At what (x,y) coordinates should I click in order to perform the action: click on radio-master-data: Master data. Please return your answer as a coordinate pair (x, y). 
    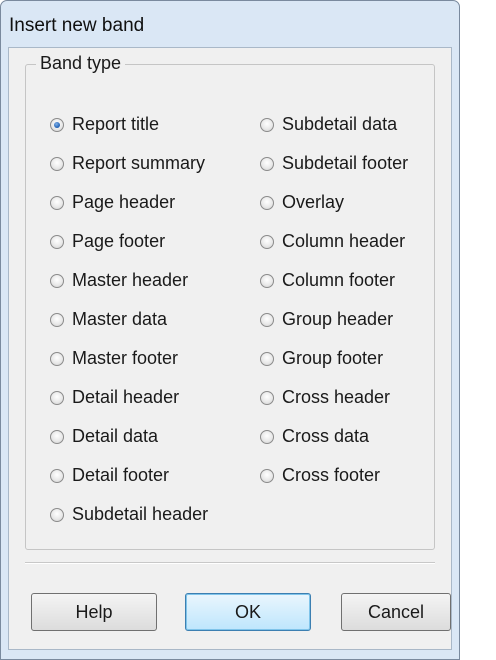
    Looking at the image, I should click on (155, 319).